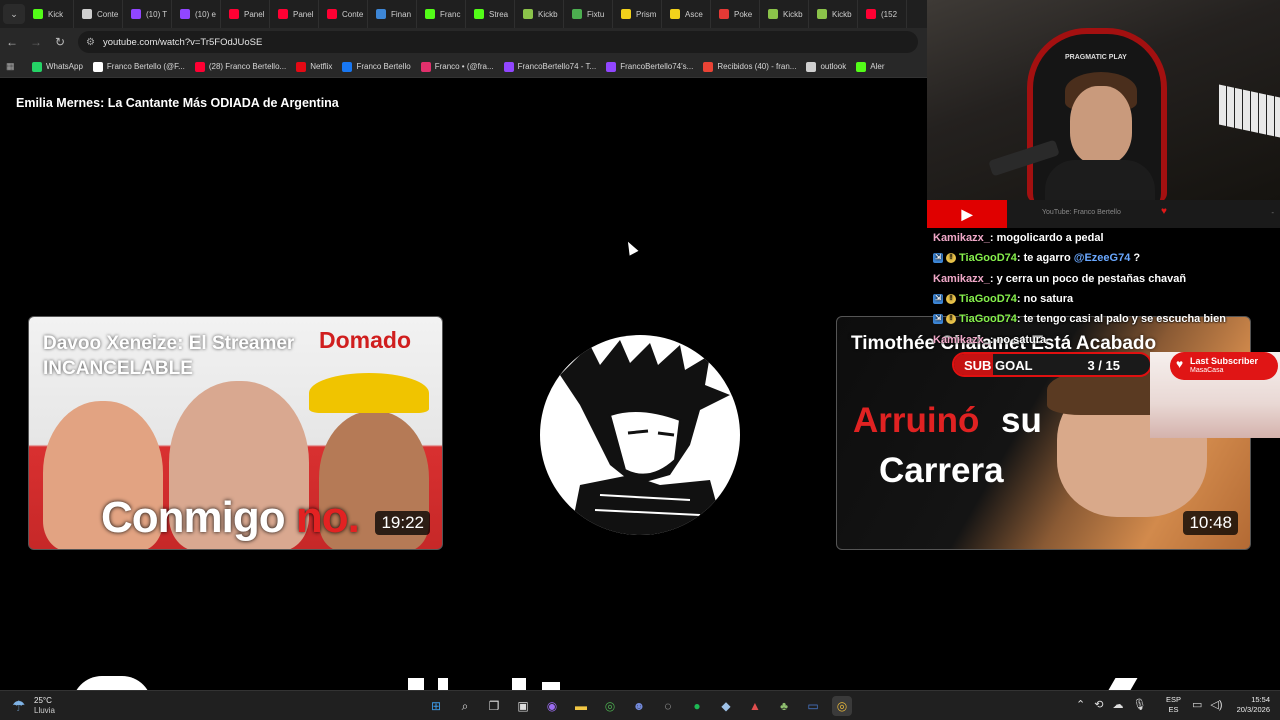 The image size is (1280, 720). What do you see at coordinates (1102, 258) in the screenshot?
I see `chat-mention: @EzeeG74` at bounding box center [1102, 258].